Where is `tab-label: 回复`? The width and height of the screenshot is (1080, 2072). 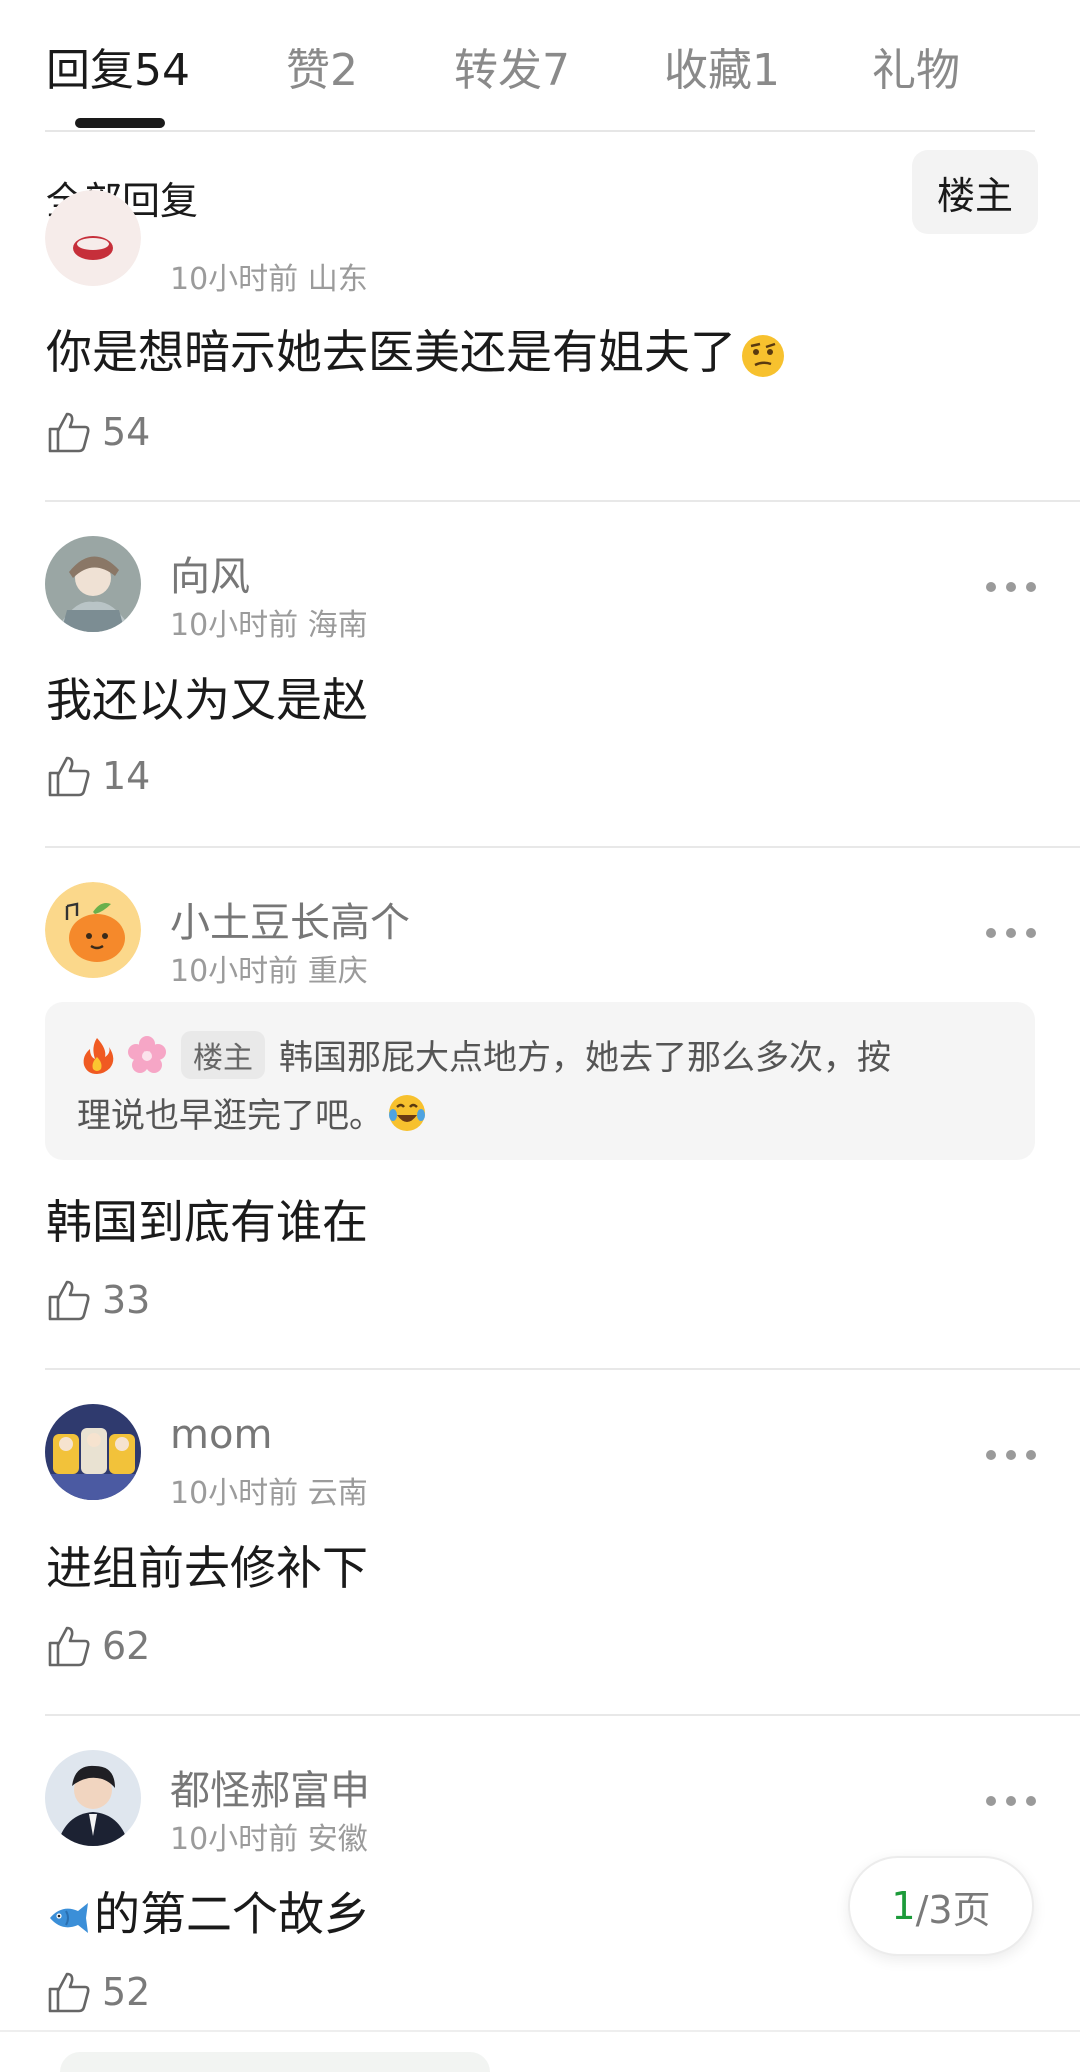
tab-label: 回复 is located at coordinates (90, 70).